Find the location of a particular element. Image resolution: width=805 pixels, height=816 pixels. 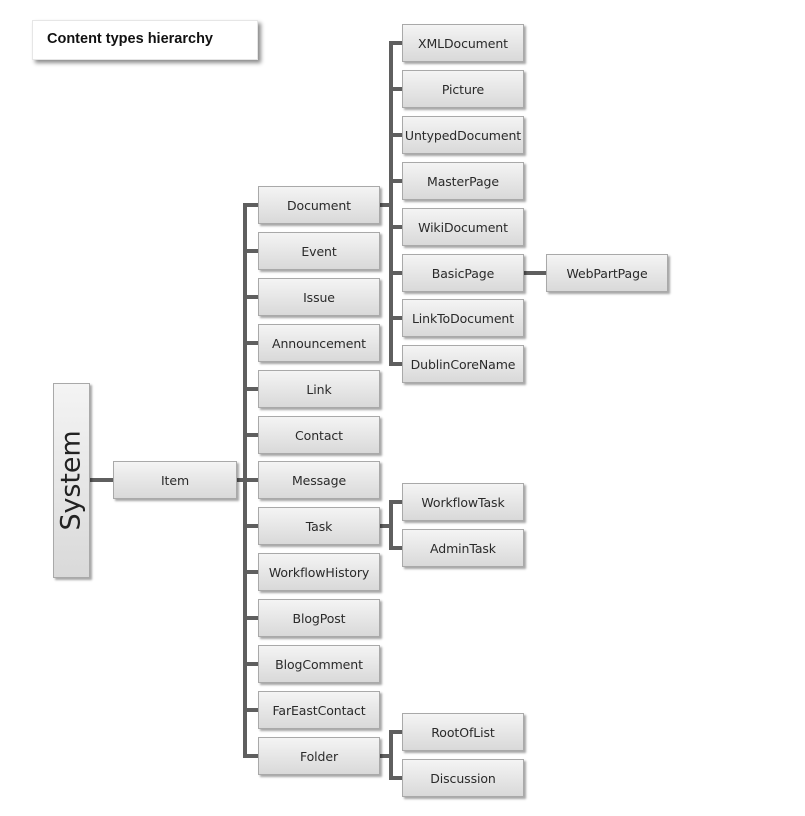

node-system: System is located at coordinates (71, 480).